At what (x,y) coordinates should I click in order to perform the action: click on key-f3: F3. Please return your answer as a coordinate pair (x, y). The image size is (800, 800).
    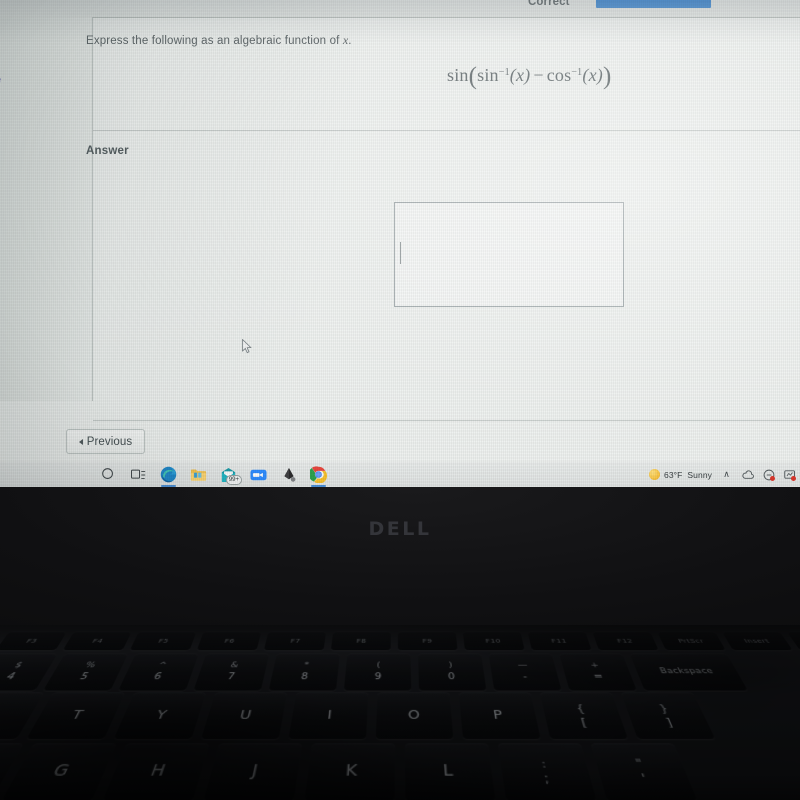
    Looking at the image, I should click on (34, 641).